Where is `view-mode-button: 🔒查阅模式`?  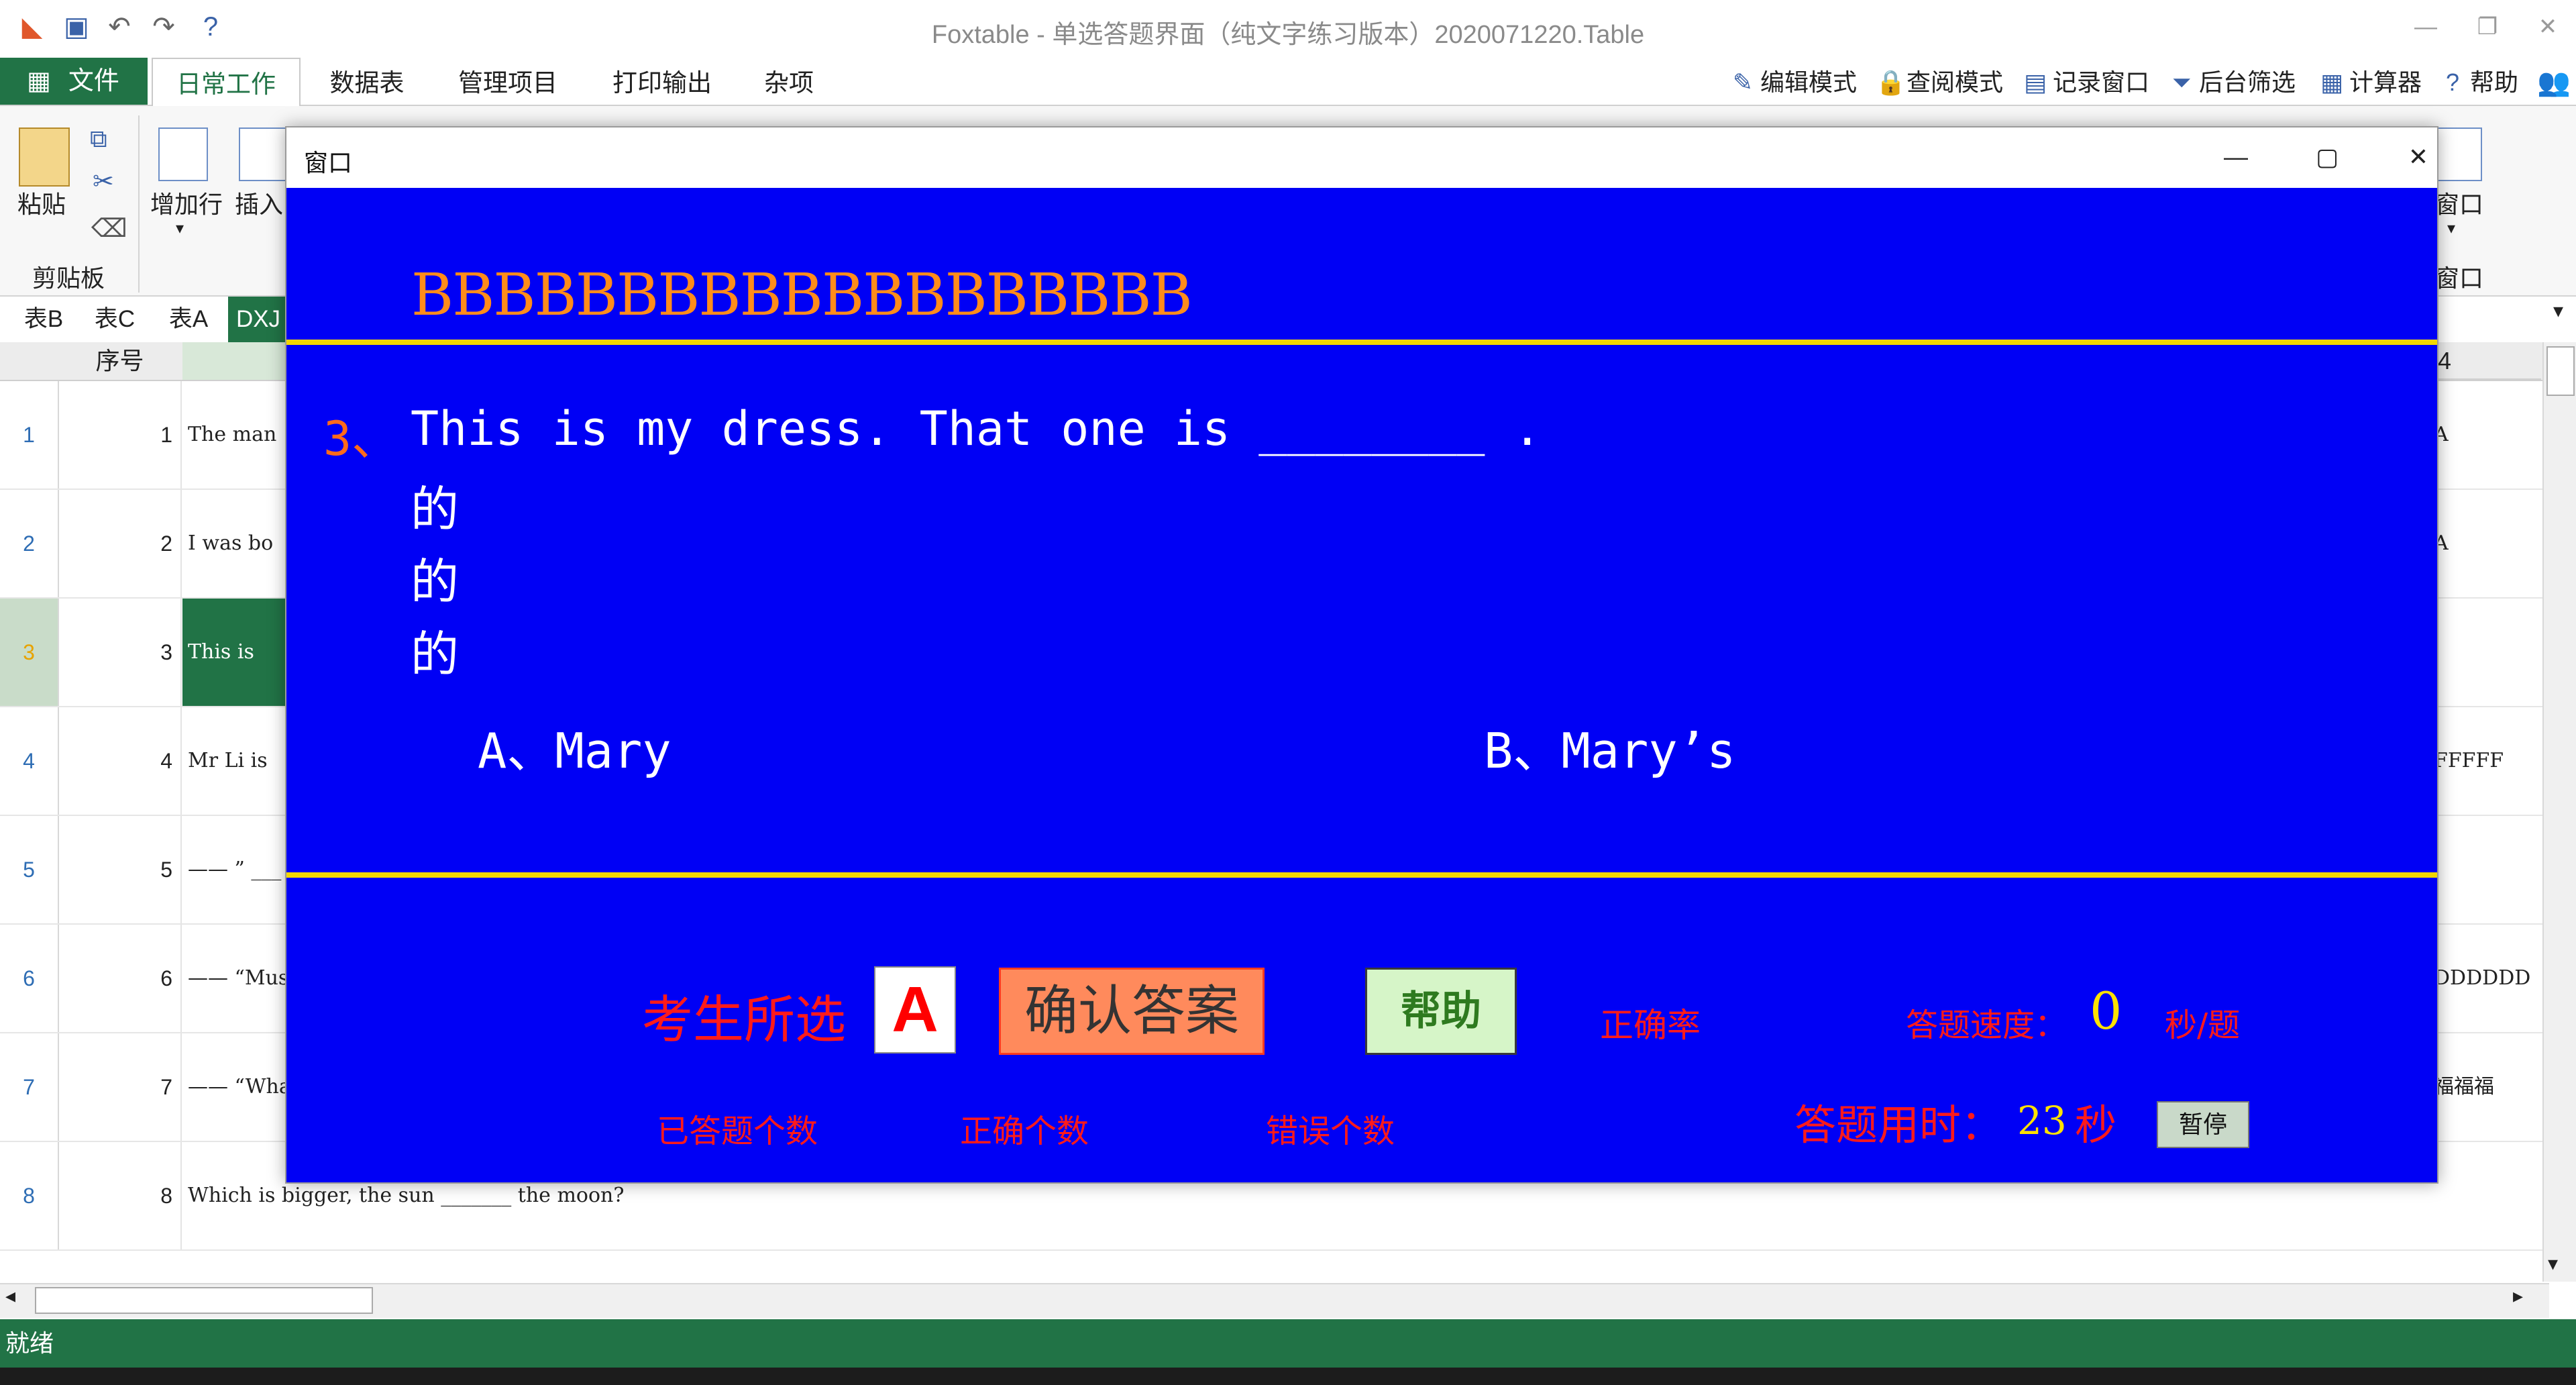 view-mode-button: 🔒查阅模式 is located at coordinates (1939, 81).